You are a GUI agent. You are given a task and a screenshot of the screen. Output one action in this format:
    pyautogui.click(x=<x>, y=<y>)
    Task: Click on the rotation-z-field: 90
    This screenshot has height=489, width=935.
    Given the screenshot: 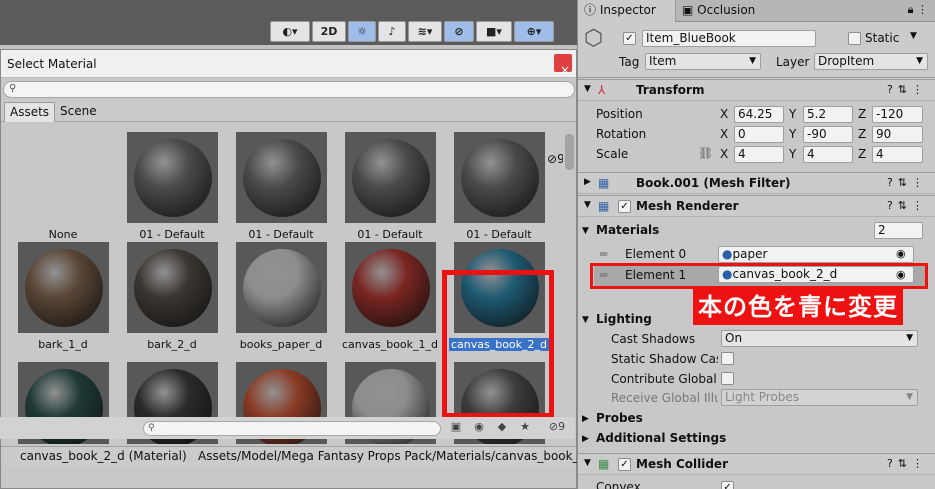 What is the action you would take?
    pyautogui.click(x=897, y=134)
    